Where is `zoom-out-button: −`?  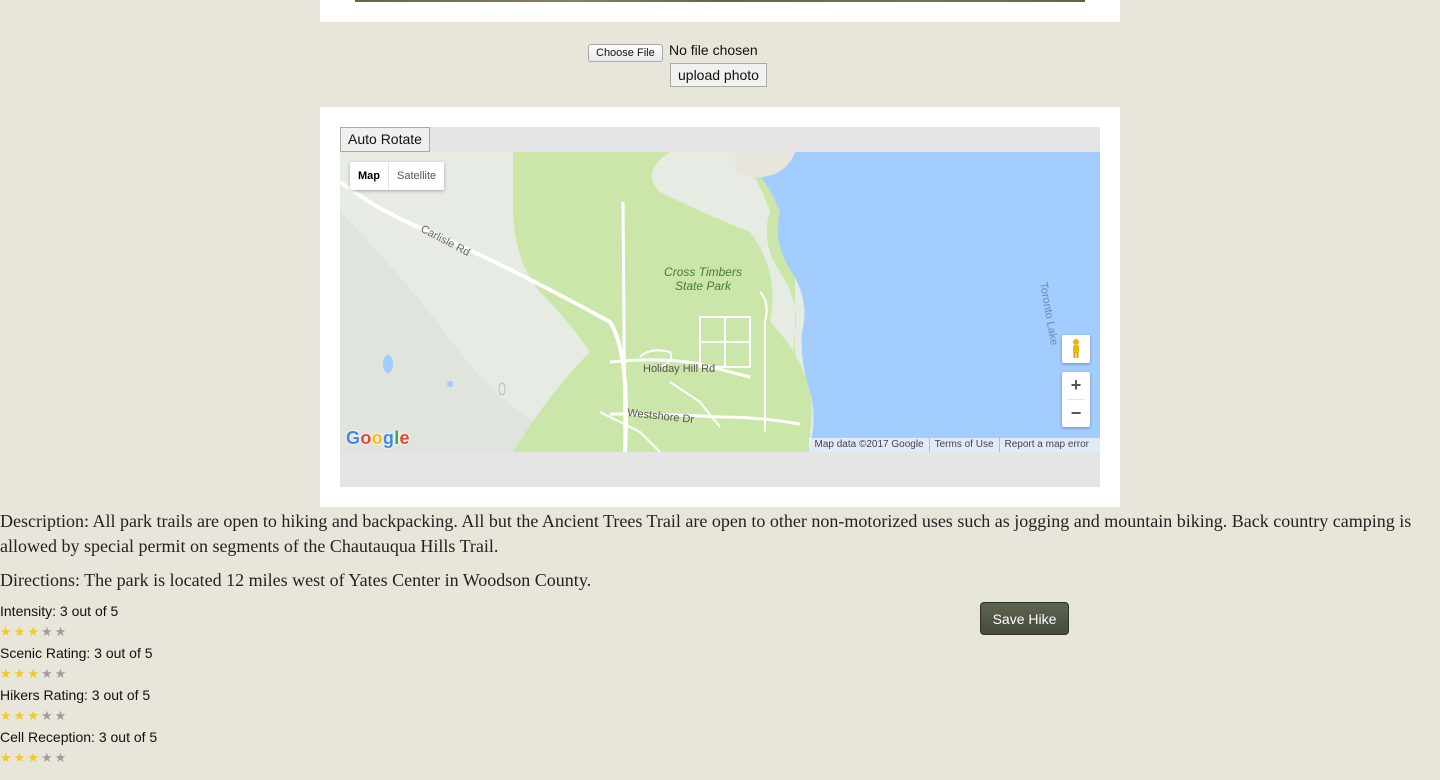
zoom-out-button: − is located at coordinates (1076, 413).